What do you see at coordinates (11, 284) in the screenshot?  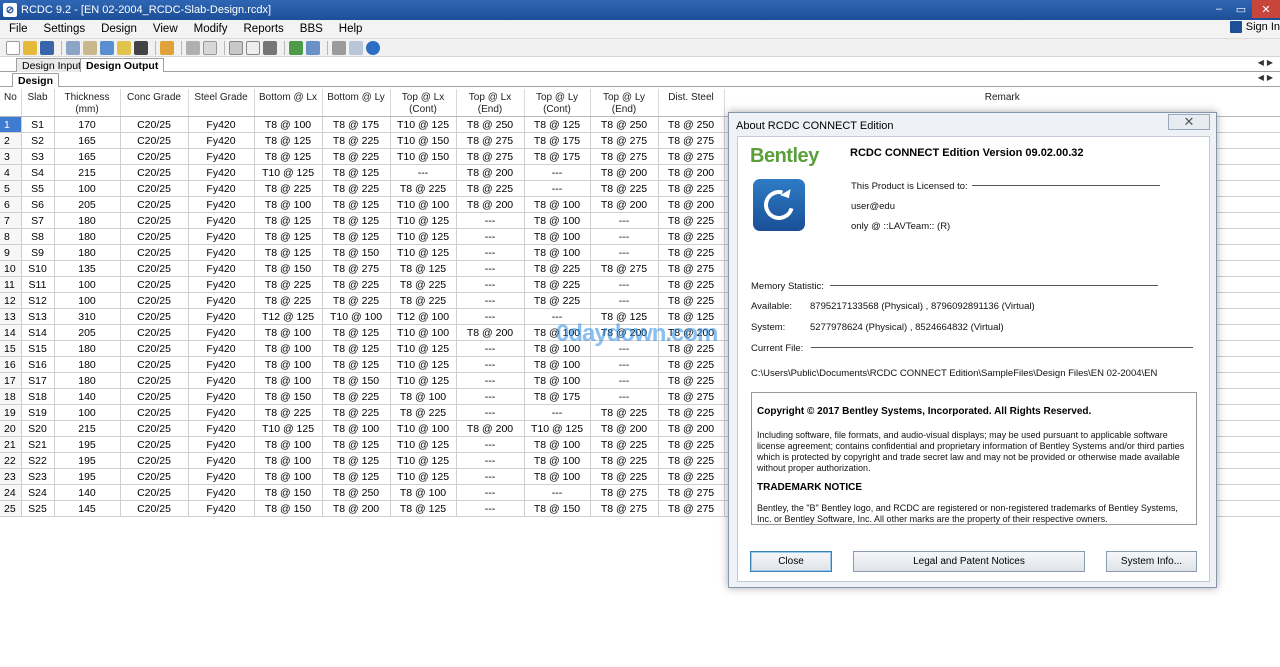 I see `row-number: 11` at bounding box center [11, 284].